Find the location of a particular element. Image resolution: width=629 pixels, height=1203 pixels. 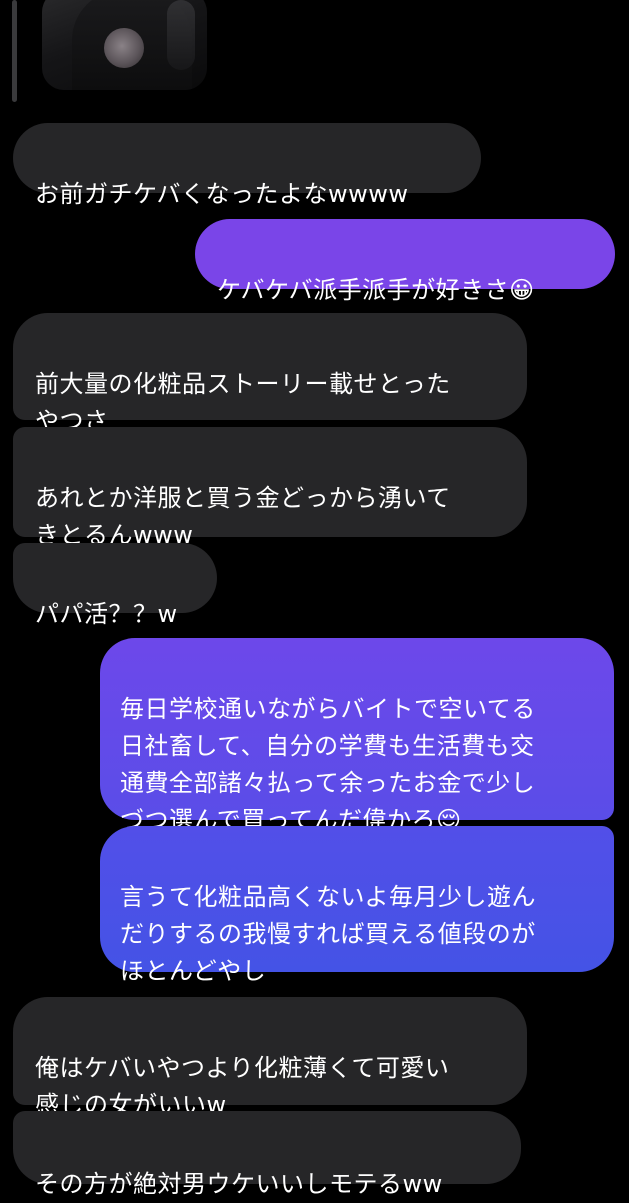

reply-thread-line is located at coordinates (14, 51).